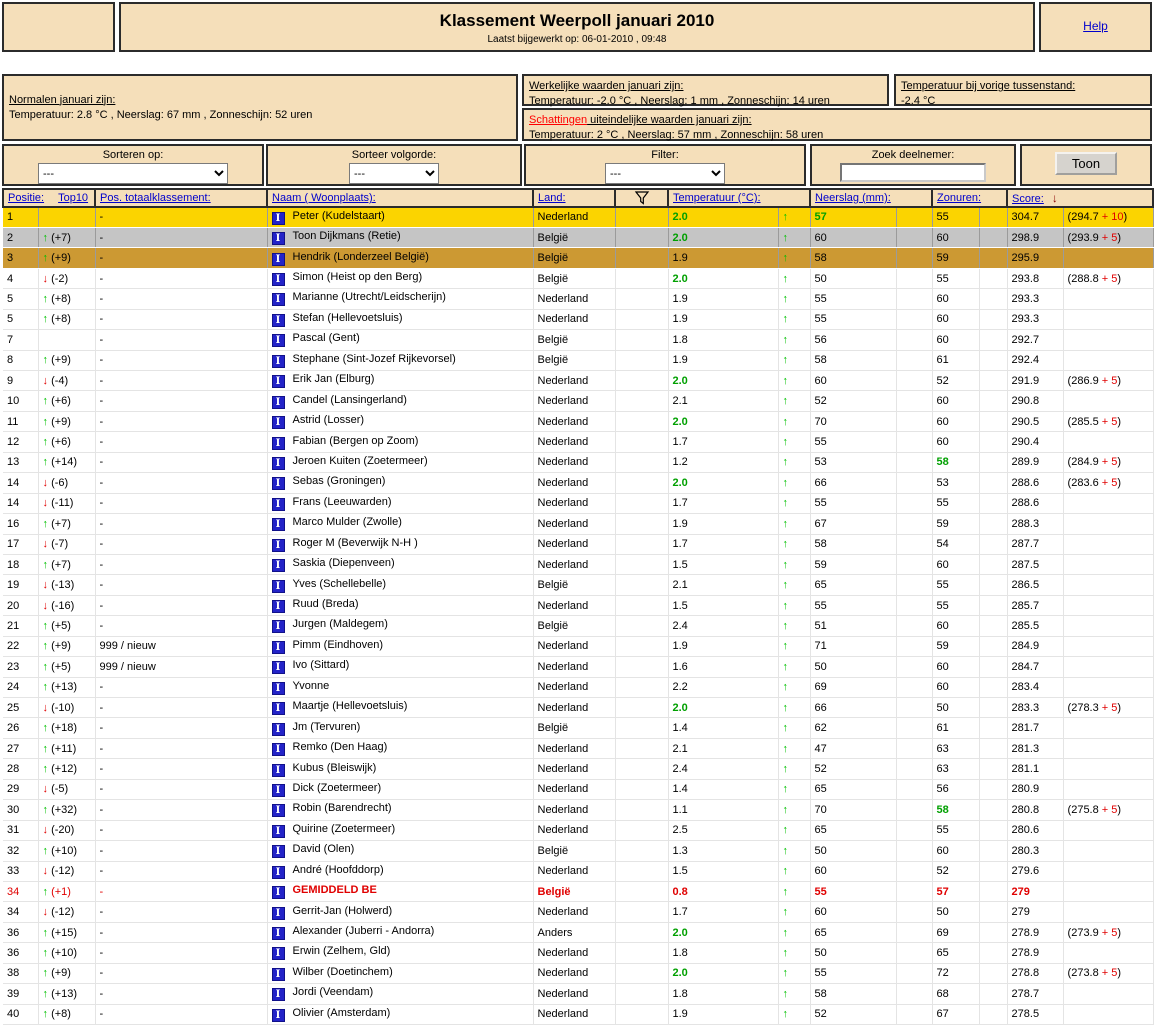 The image size is (1156, 1025). I want to click on sort-score-link: Score:, so click(1028, 199).